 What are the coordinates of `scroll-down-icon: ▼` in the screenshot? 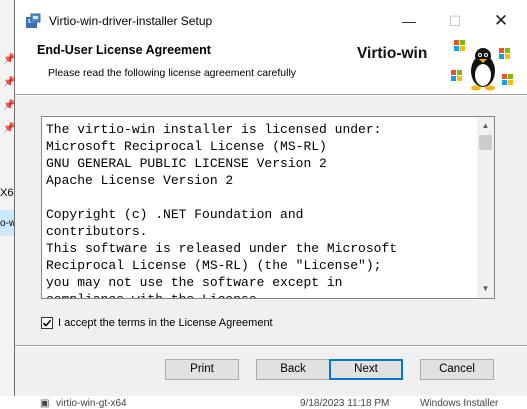 It's located at (485, 289).